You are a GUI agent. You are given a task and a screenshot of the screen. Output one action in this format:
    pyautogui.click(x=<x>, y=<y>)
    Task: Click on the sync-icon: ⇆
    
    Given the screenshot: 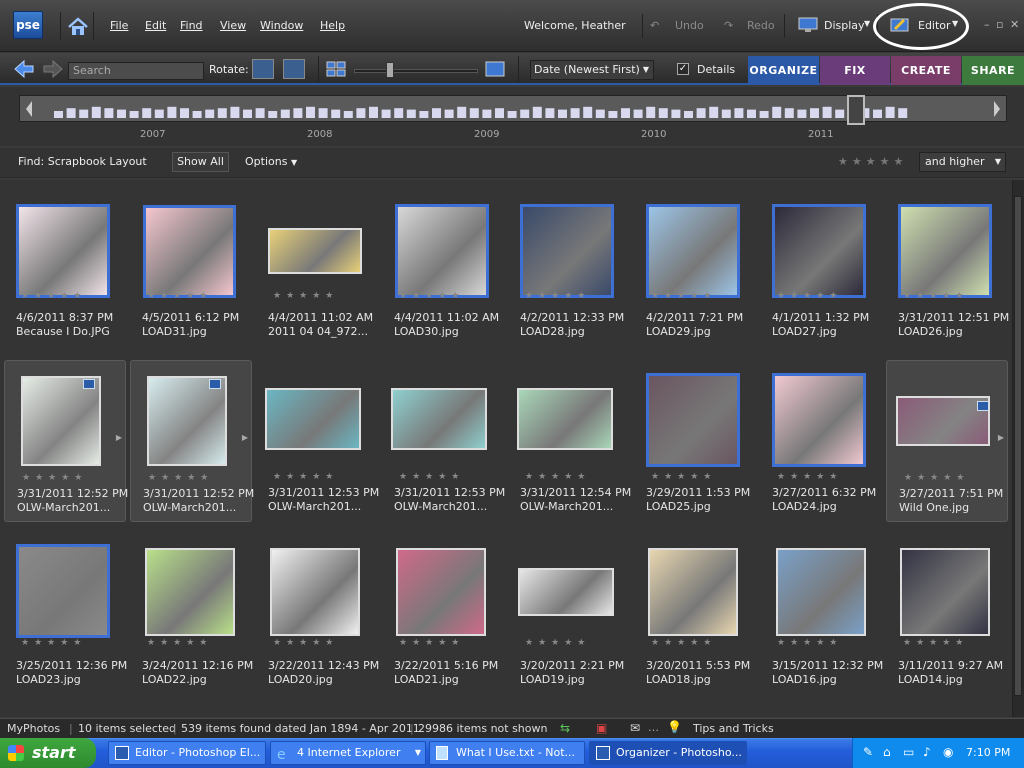 What is the action you would take?
    pyautogui.click(x=565, y=728)
    